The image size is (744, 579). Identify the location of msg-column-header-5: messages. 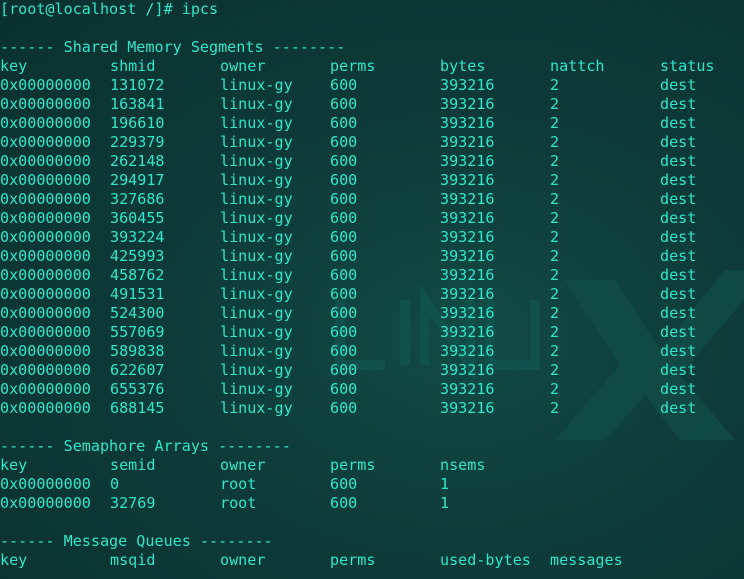
(586, 560).